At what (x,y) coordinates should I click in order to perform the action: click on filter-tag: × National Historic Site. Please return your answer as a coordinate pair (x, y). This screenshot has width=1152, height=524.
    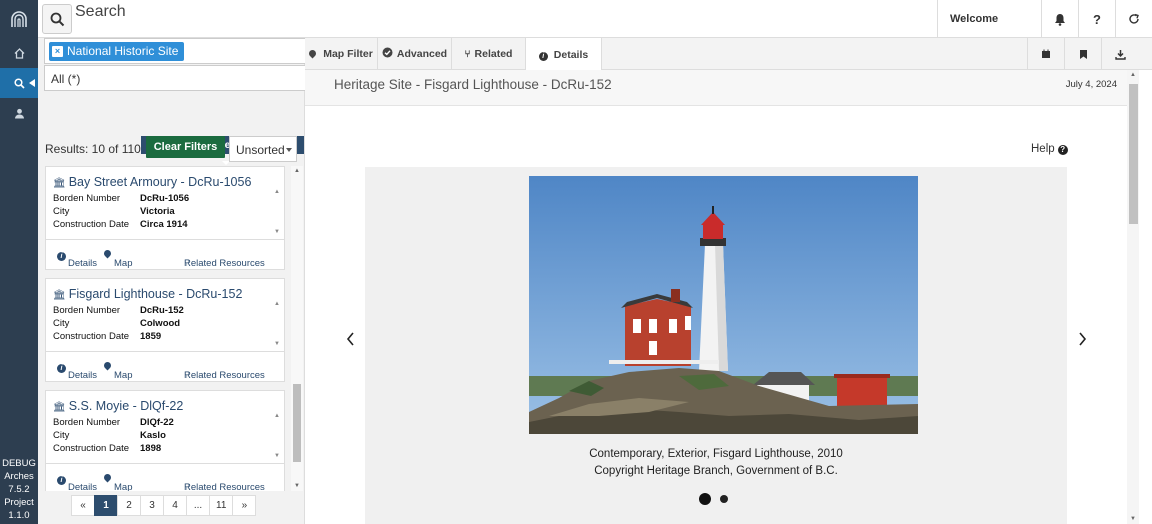
    Looking at the image, I should click on (117, 51).